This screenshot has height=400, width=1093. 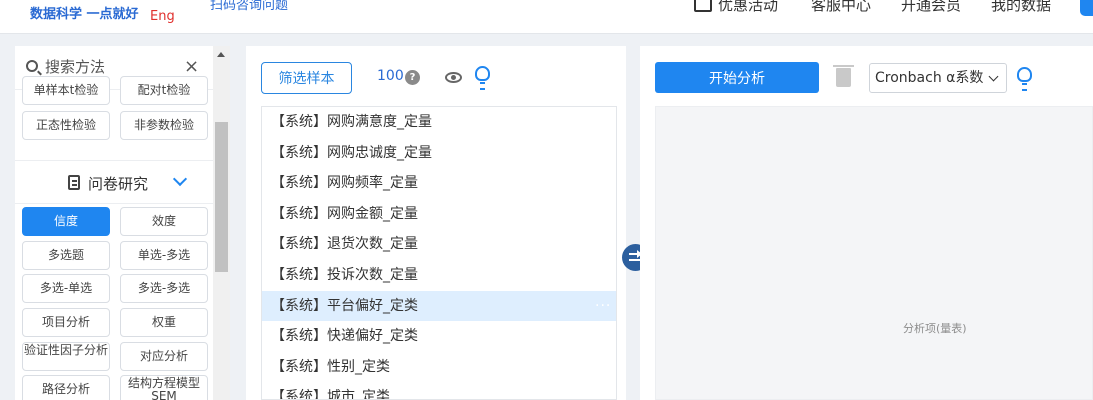 What do you see at coordinates (164, 356) in the screenshot?
I see `method-correspondence-analysis: 对应分析` at bounding box center [164, 356].